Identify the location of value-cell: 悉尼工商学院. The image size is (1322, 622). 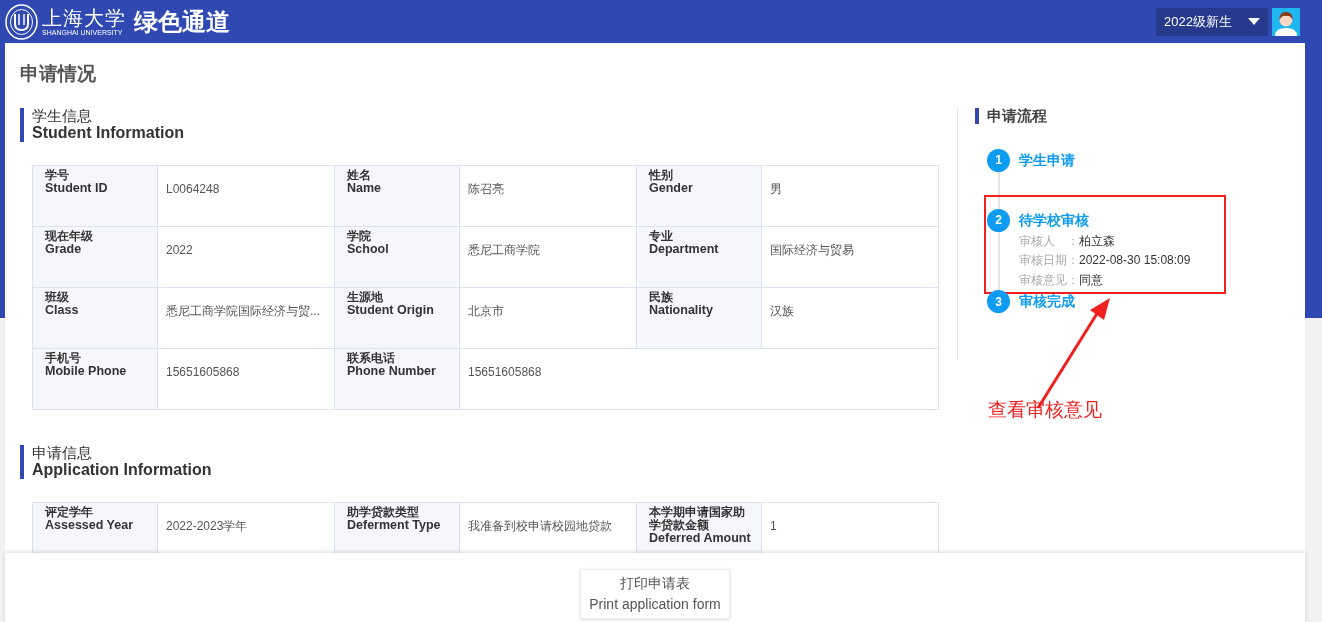
(548, 257).